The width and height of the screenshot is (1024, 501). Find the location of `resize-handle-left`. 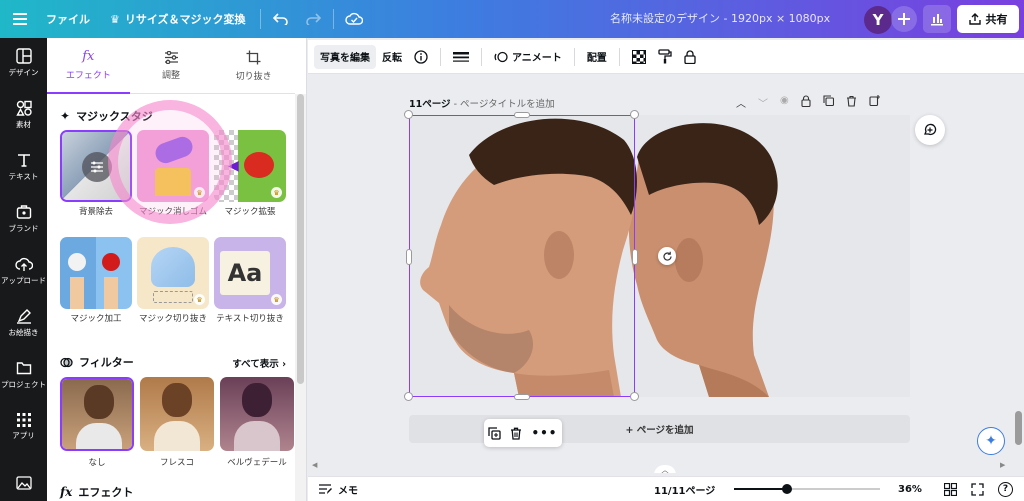

resize-handle-left is located at coordinates (409, 257).